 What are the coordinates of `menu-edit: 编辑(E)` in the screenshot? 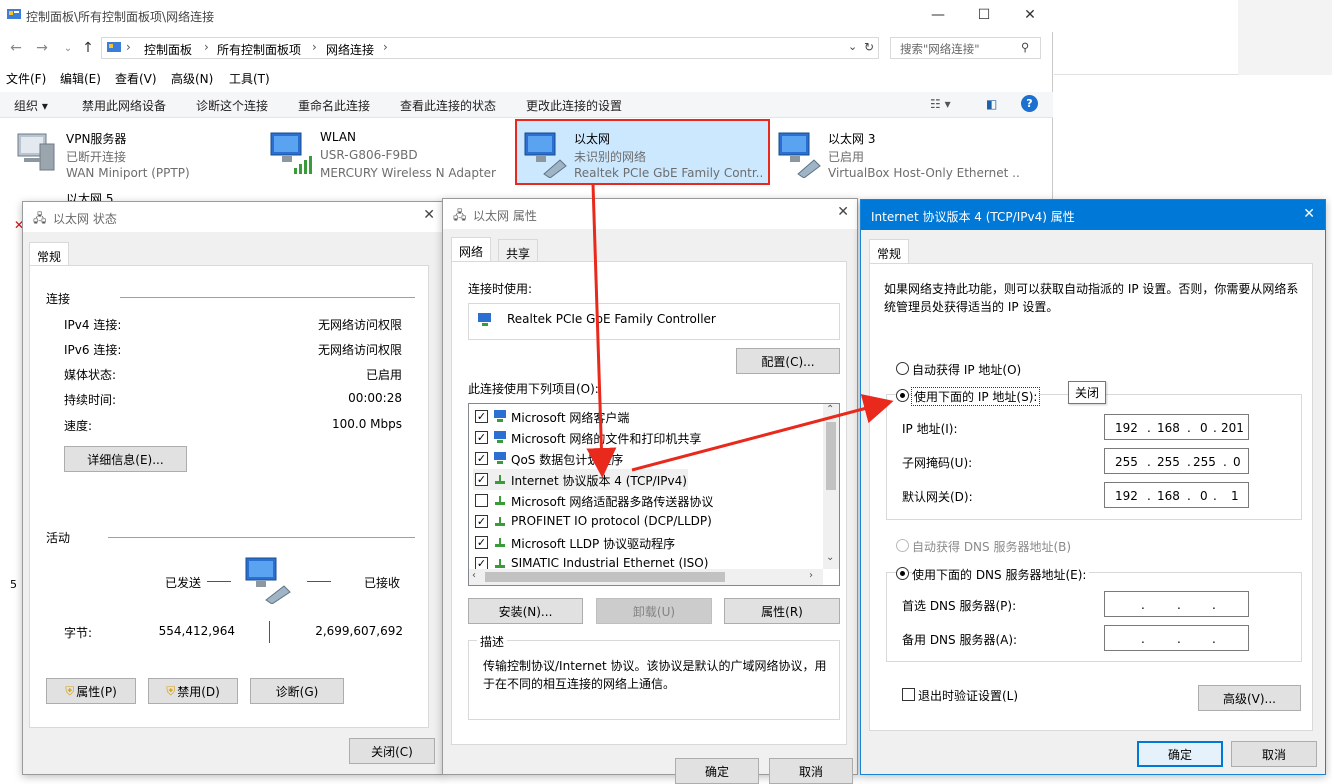 It's located at (80, 78).